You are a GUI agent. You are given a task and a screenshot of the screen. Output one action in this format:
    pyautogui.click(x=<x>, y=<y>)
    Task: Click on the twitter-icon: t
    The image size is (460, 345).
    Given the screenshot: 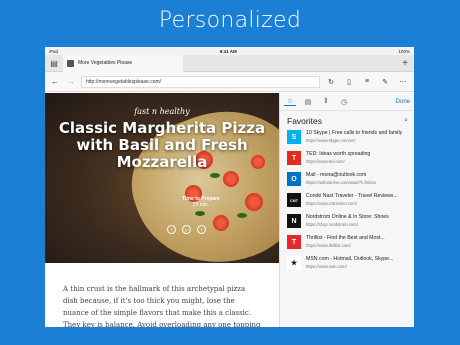 What is the action you would take?
    pyautogui.click(x=201, y=229)
    